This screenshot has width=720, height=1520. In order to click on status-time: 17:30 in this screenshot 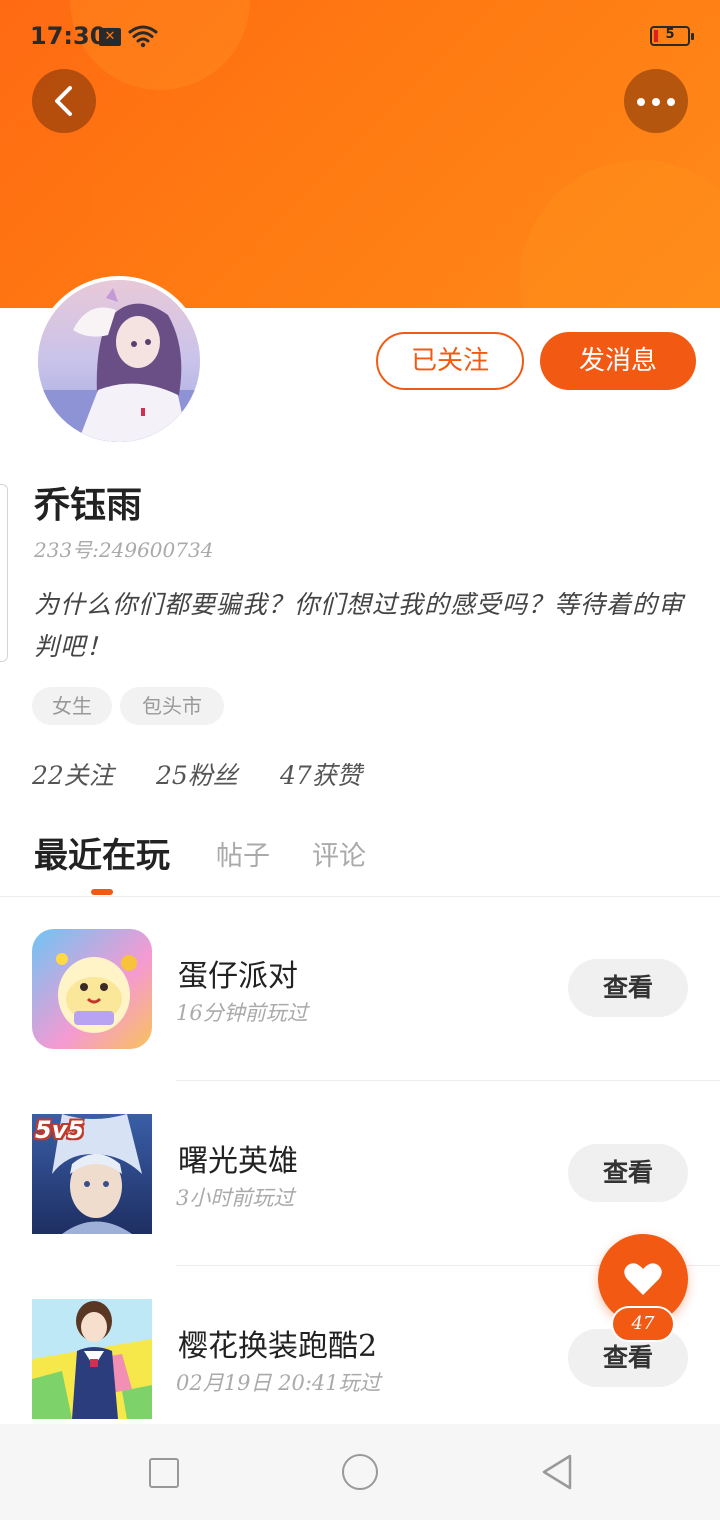, I will do `click(68, 36)`.